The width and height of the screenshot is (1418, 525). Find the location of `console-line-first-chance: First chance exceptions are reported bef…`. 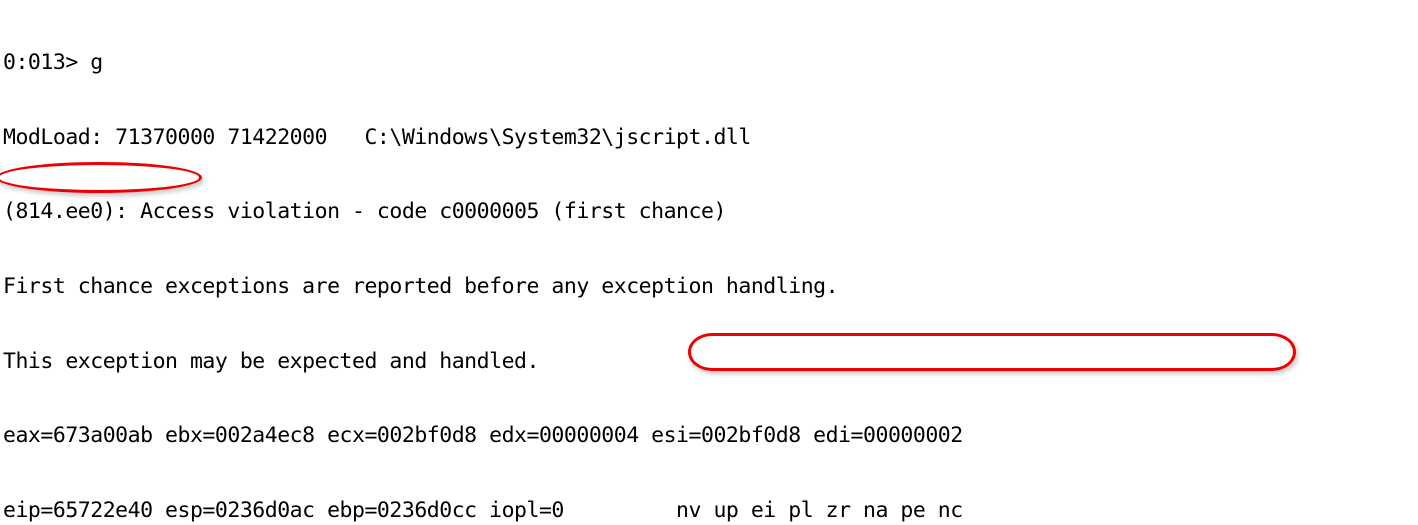

console-line-first-chance: First chance exceptions are reported bef… is located at coordinates (421, 286).